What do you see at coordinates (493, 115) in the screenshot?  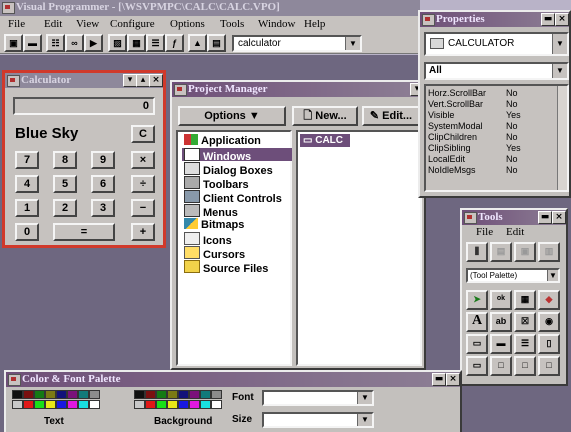 I see `property-row: Visible Yes` at bounding box center [493, 115].